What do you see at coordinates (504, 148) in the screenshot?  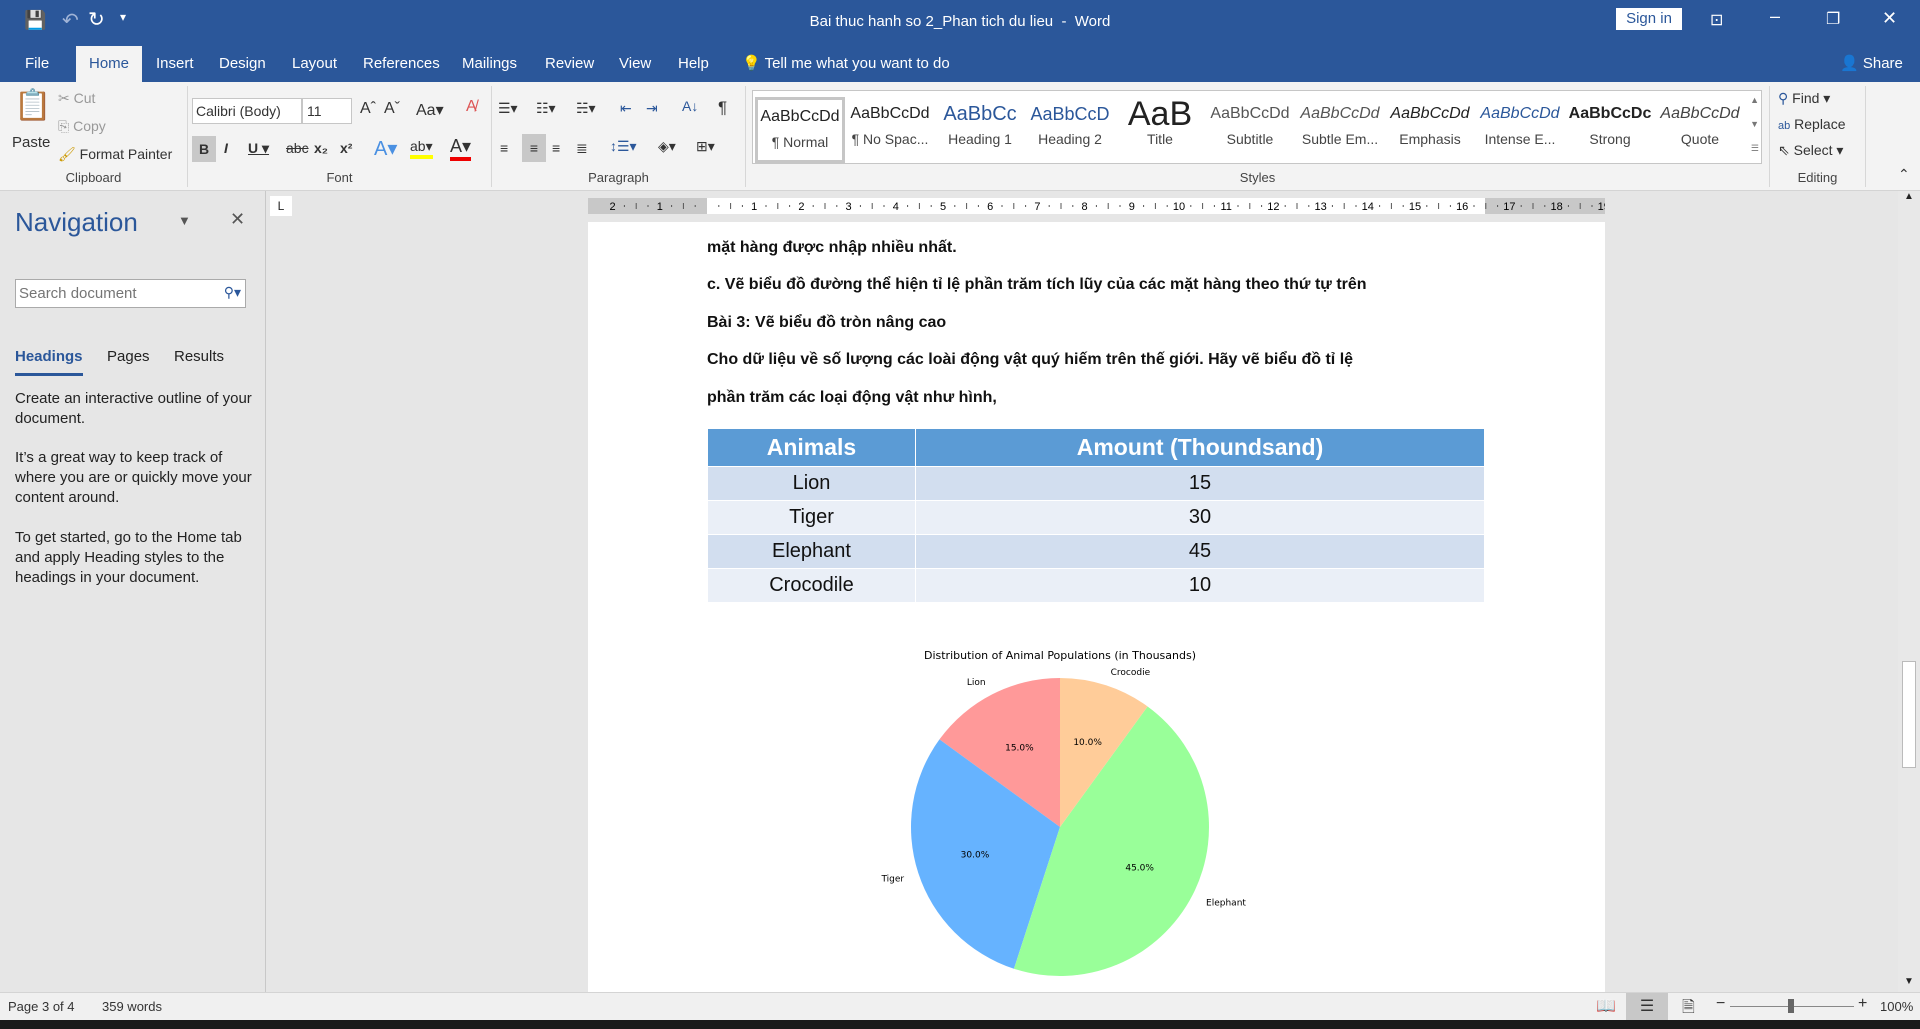 I see `align-left-icon: ≡` at bounding box center [504, 148].